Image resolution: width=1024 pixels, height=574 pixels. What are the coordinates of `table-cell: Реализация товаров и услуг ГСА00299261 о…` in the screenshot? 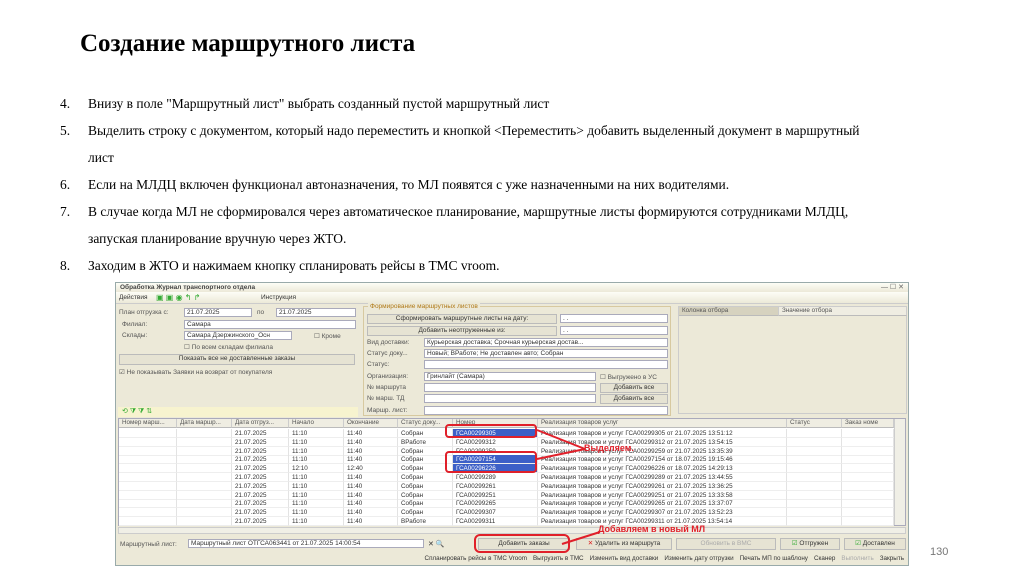 It's located at (662, 486).